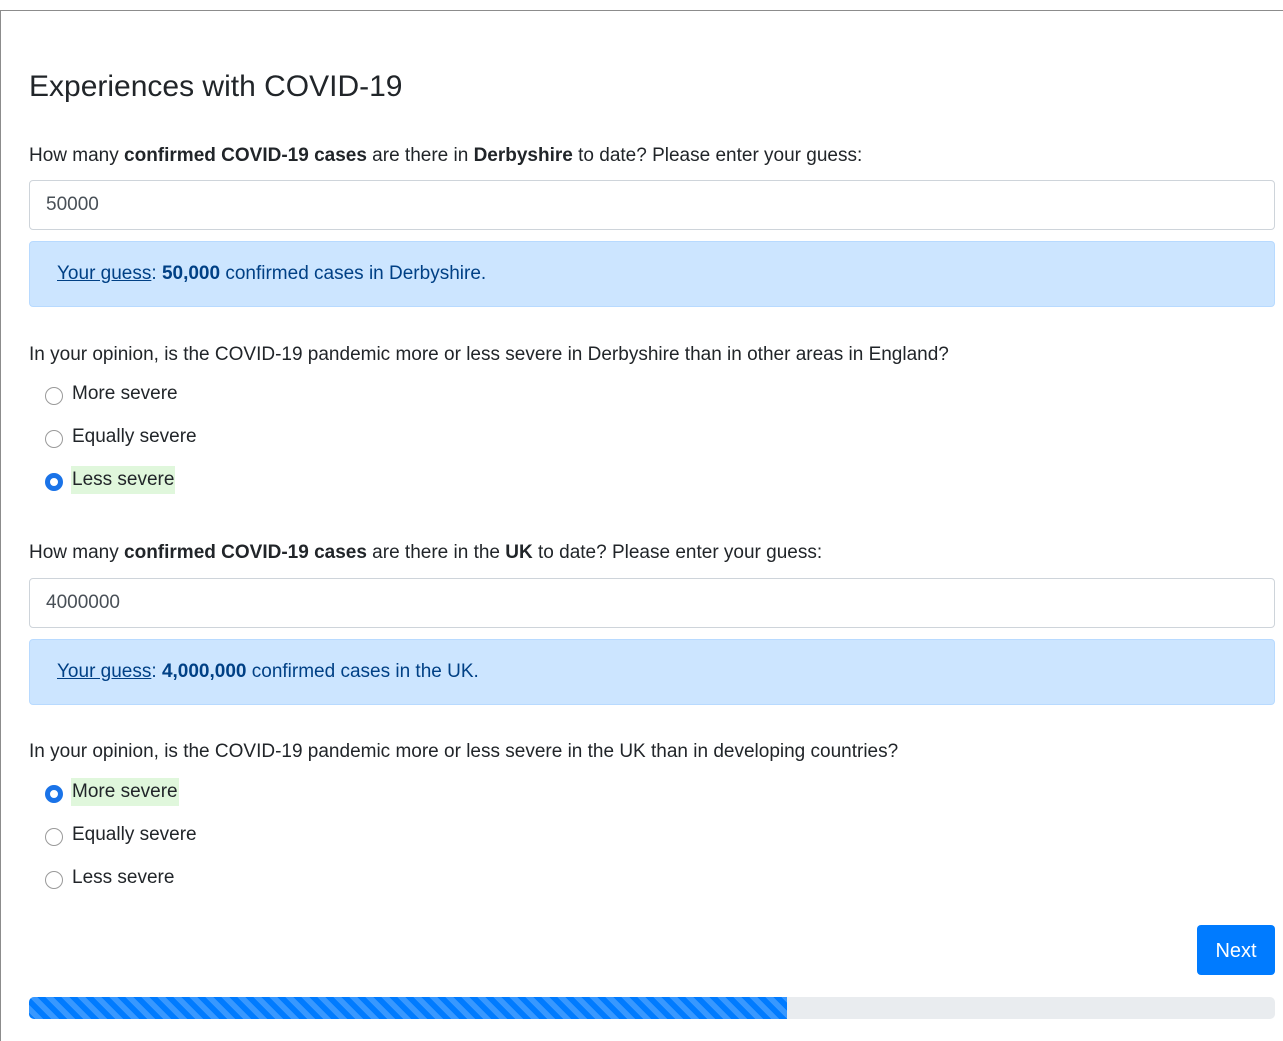 This screenshot has width=1283, height=1041. What do you see at coordinates (420, 155) in the screenshot?
I see `question-text: are there in` at bounding box center [420, 155].